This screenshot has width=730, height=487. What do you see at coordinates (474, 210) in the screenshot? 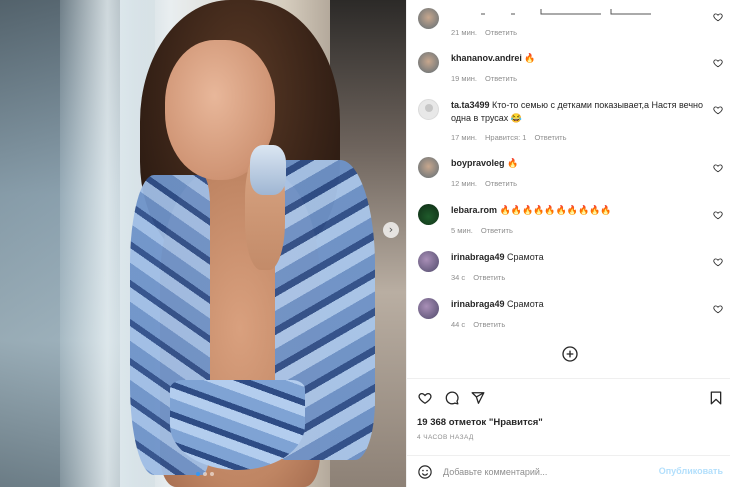
I see `comment-username: lebara.rom` at bounding box center [474, 210].